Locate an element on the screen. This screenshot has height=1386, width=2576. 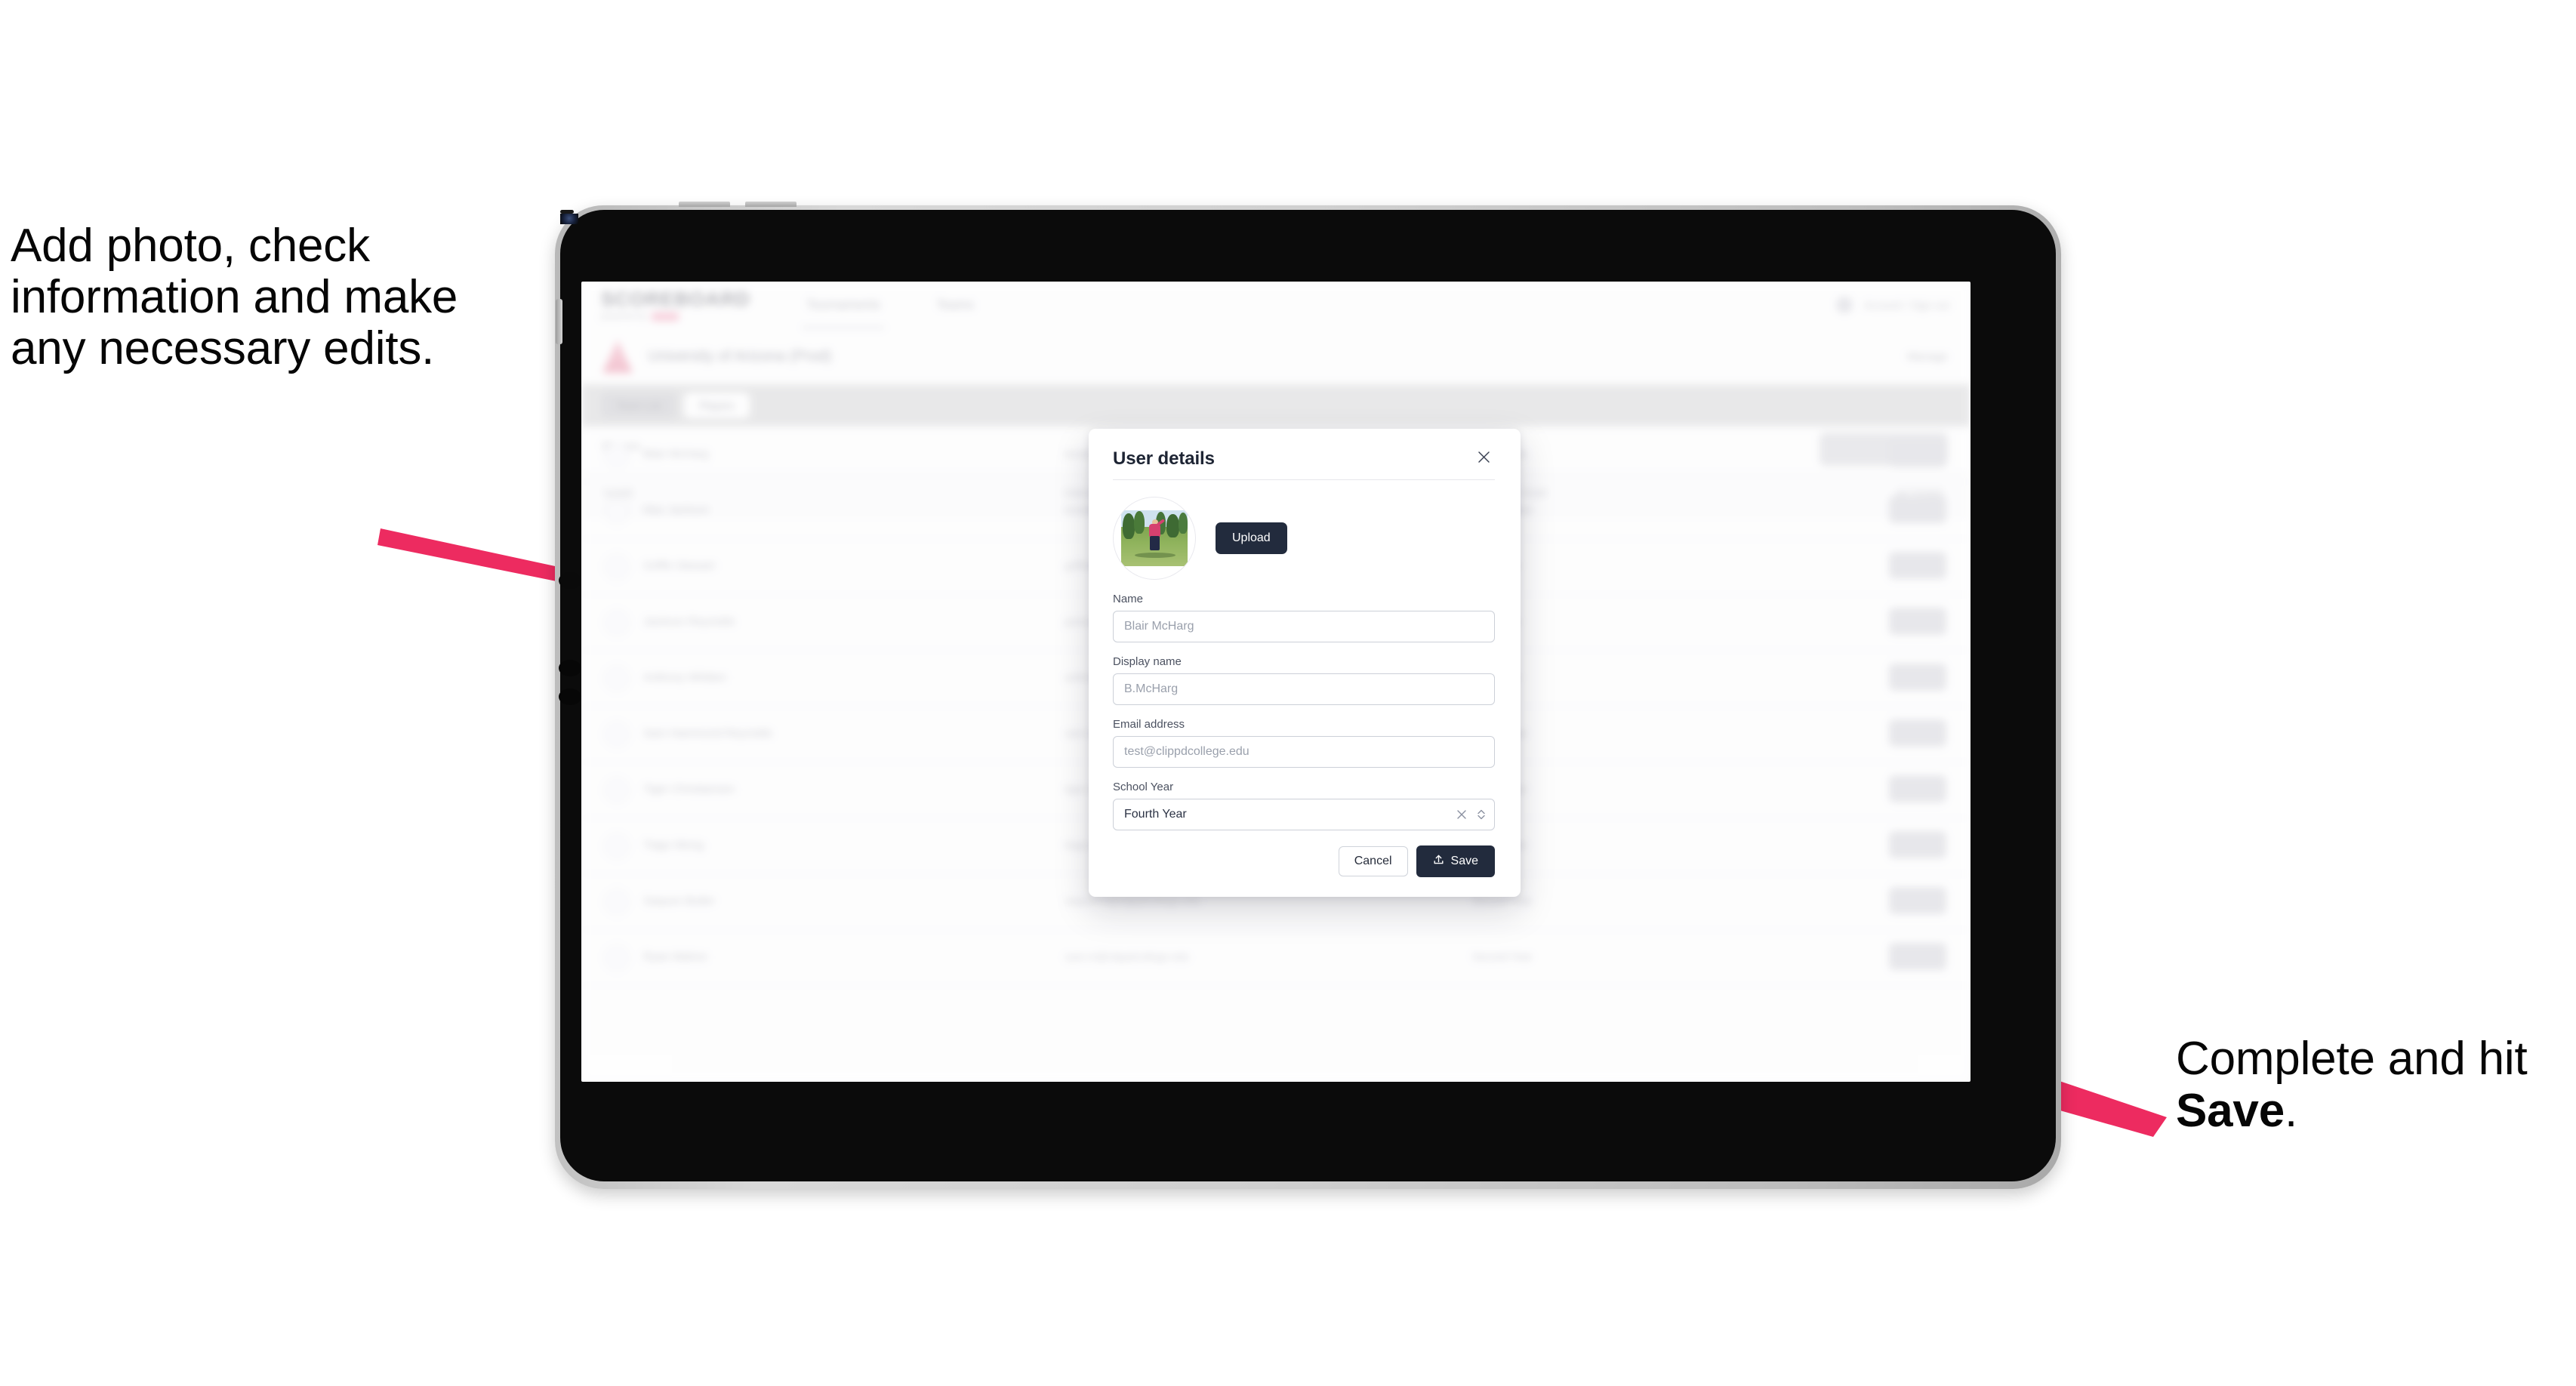
nav-link-tournaments: Tournaments is located at coordinates (843, 313).